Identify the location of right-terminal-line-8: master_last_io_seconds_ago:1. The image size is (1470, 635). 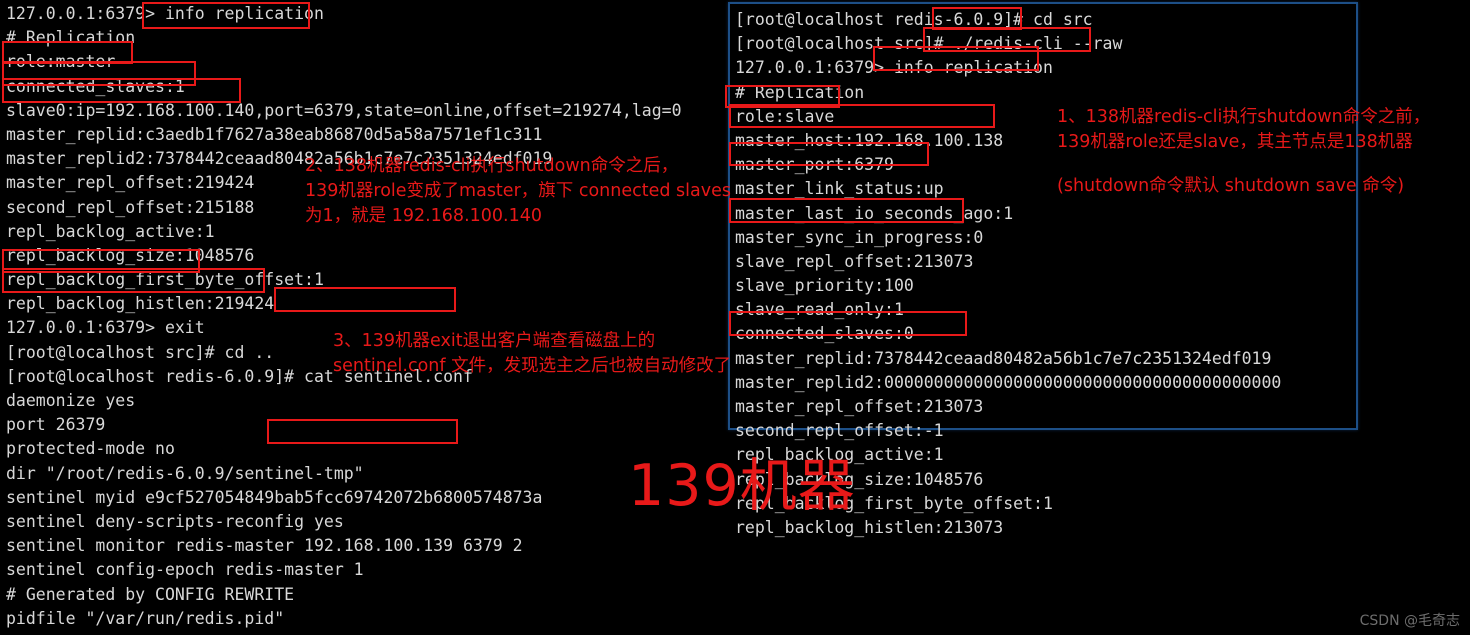
(874, 213).